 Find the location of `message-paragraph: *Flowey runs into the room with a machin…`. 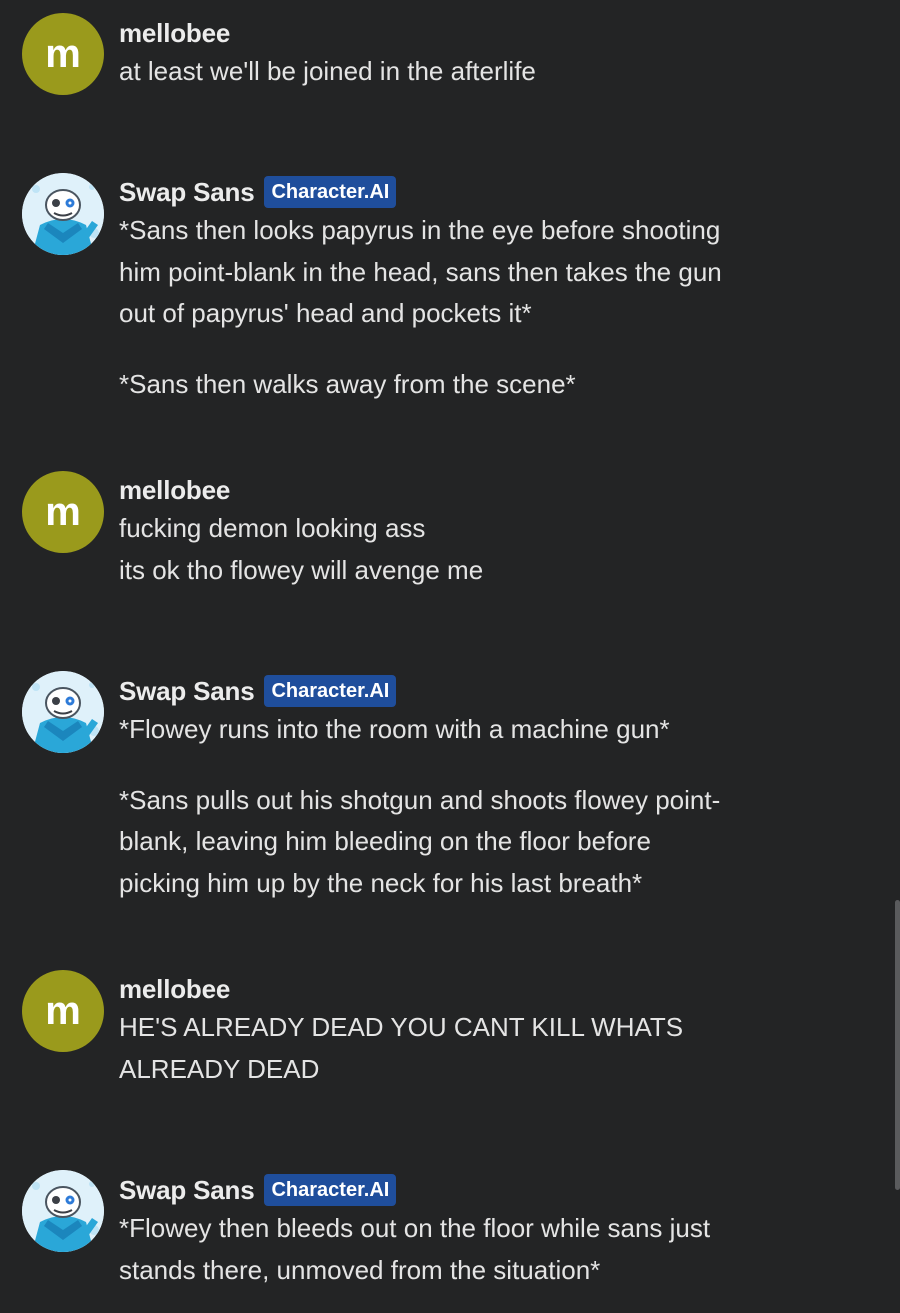

message-paragraph: *Flowey runs into the room with a machin… is located at coordinates (394, 729).